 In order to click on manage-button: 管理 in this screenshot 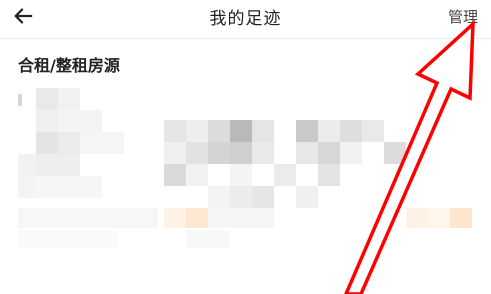, I will do `click(463, 16)`.